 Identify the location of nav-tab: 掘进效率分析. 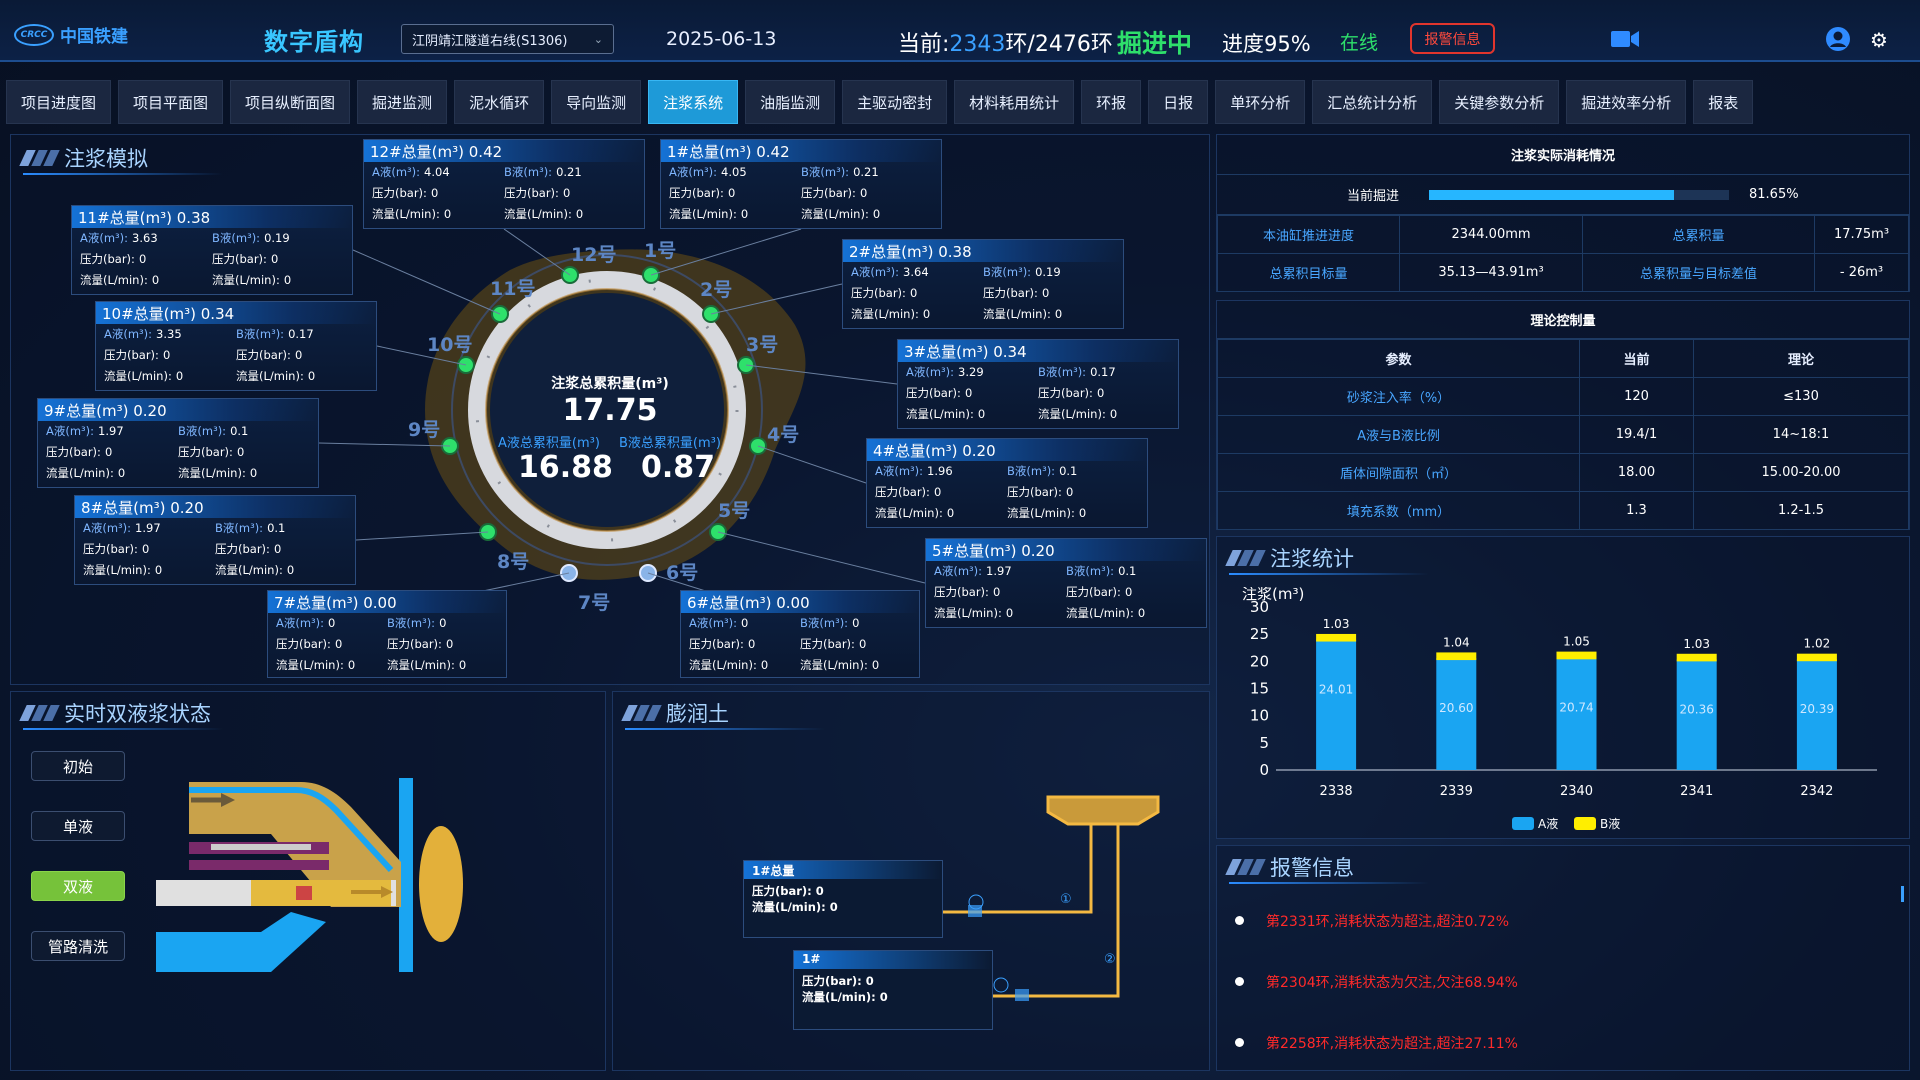
(1626, 102).